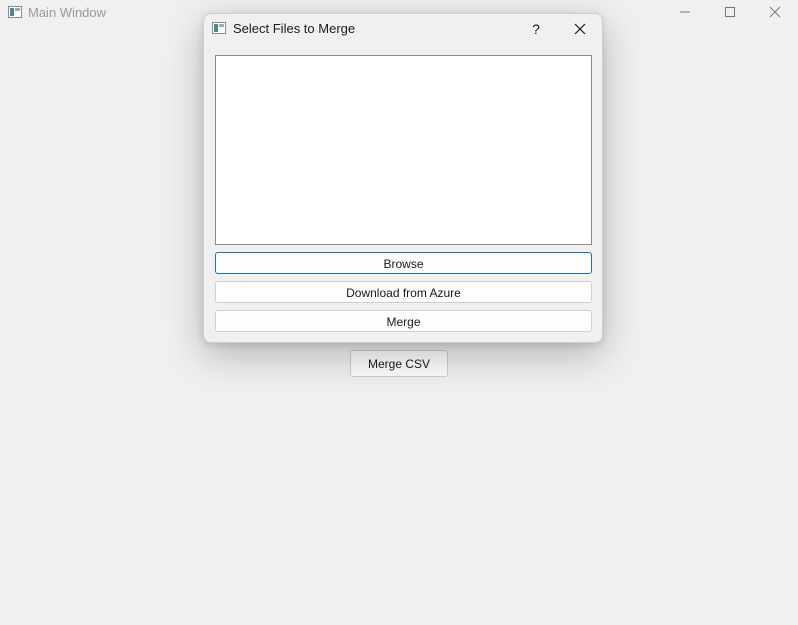  Describe the element at coordinates (536, 29) in the screenshot. I see `help-button: ?` at that location.